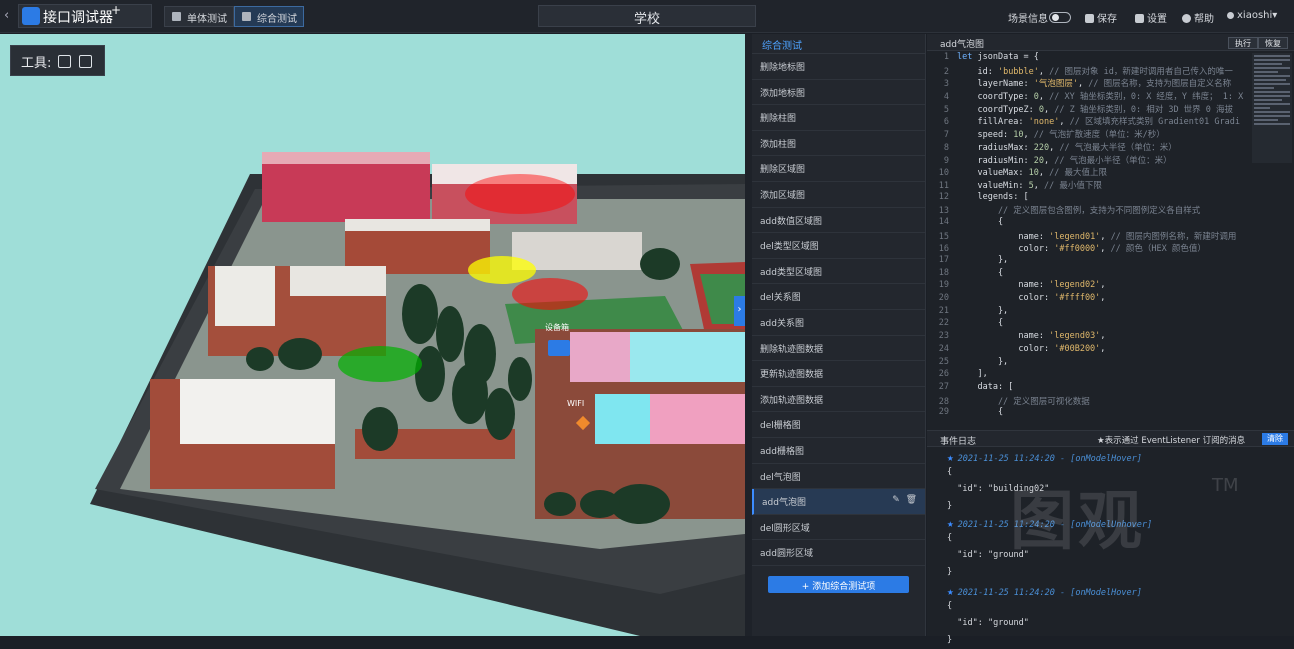 The width and height of the screenshot is (1294, 649). What do you see at coordinates (946, 109) in the screenshot?
I see `line-number: 5` at bounding box center [946, 109].